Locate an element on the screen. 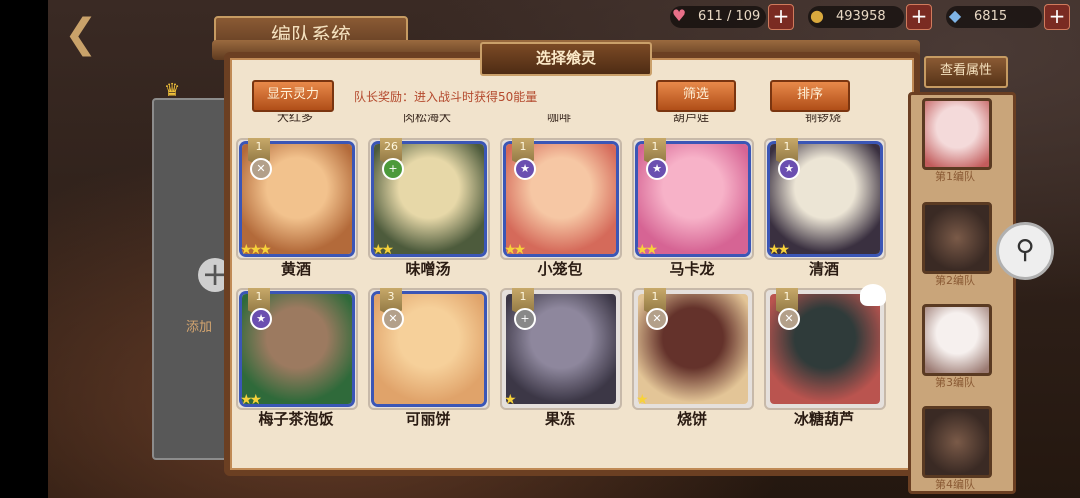 Image resolution: width=1080 pixels, height=498 pixels. stamina-display: ♥ 611 / 109 is located at coordinates (718, 17).